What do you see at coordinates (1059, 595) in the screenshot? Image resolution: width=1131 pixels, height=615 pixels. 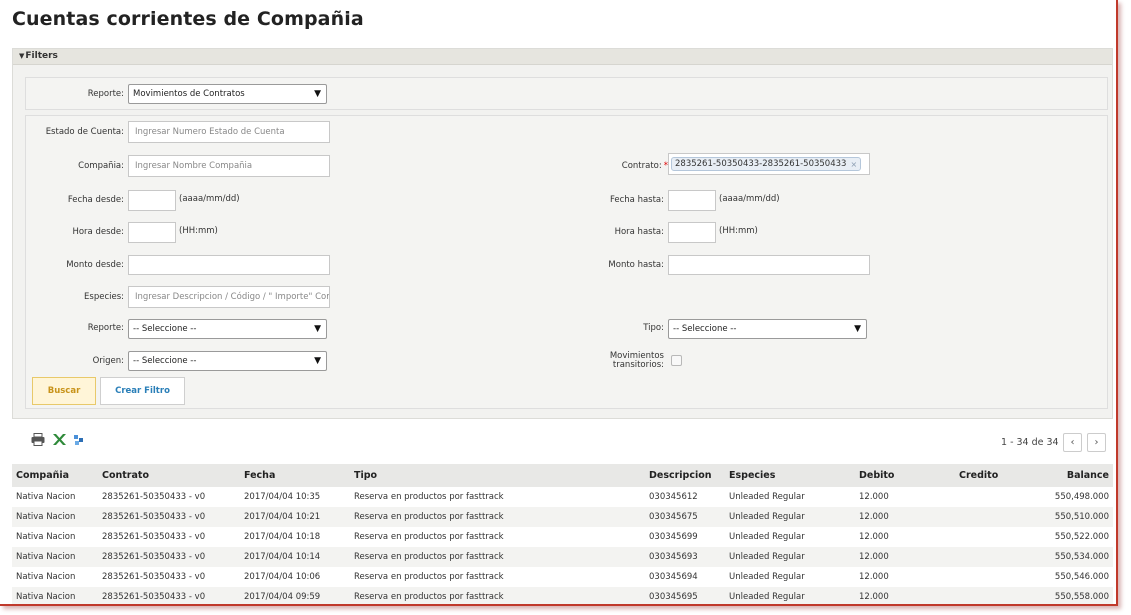 I see `table-cell: 550,558.000` at bounding box center [1059, 595].